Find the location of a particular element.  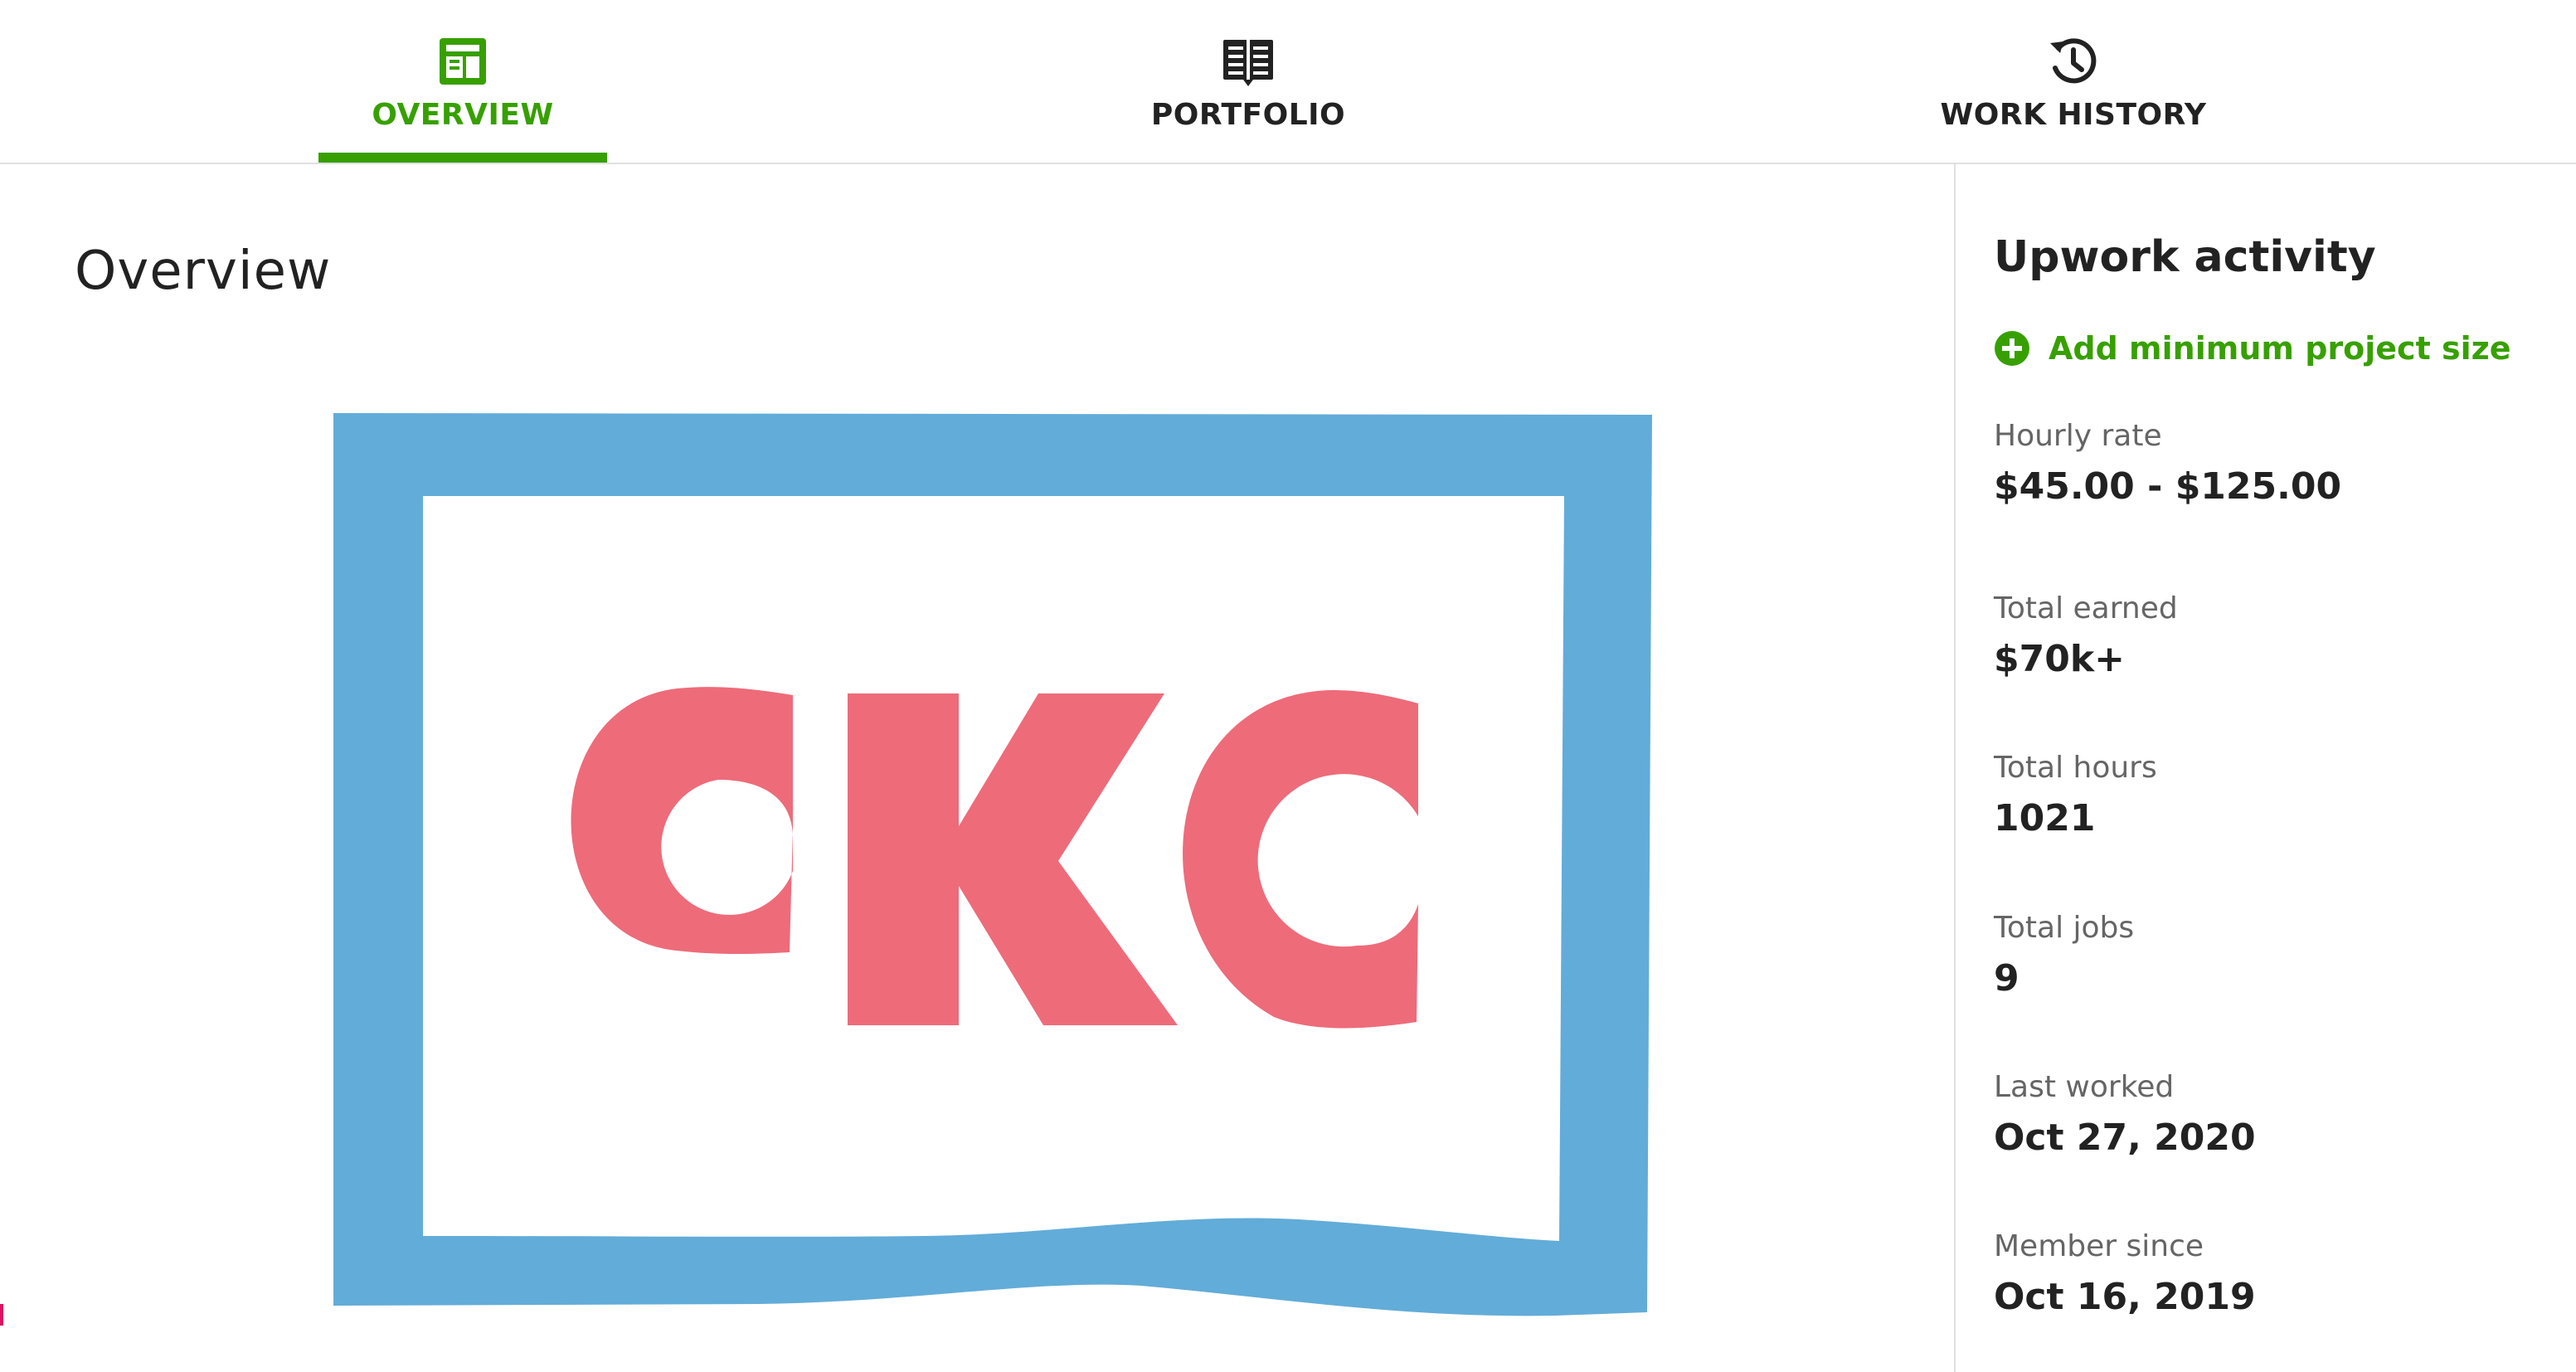

profile-tab-bar: OVERVIEW PORTFOLIO WORK HISTORY is located at coordinates (1288, 82).